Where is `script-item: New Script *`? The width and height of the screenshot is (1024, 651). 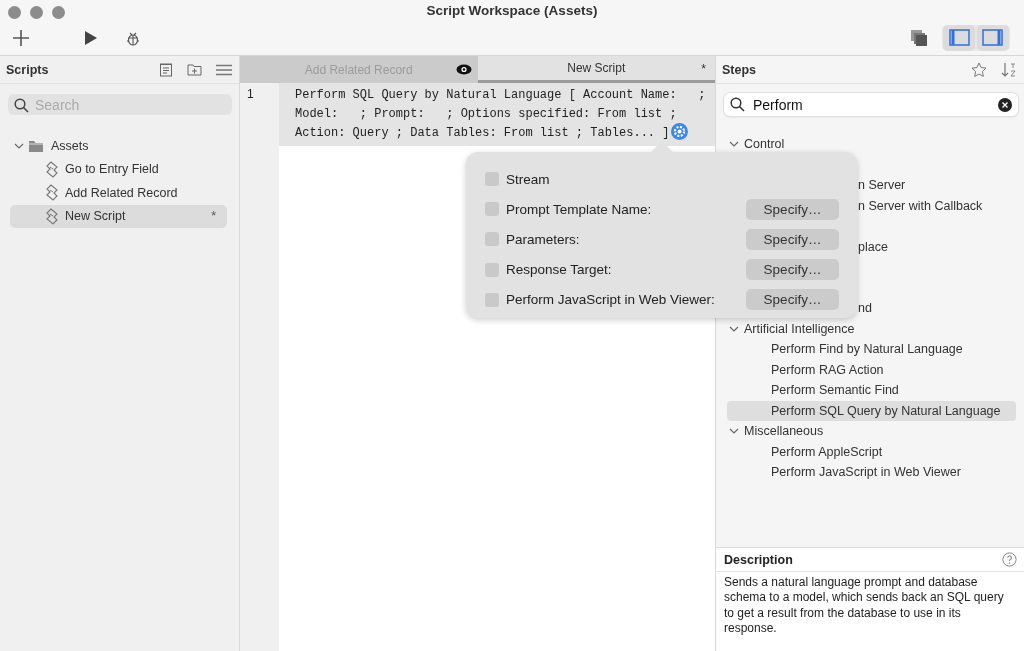
script-item: New Script * is located at coordinates (118, 216).